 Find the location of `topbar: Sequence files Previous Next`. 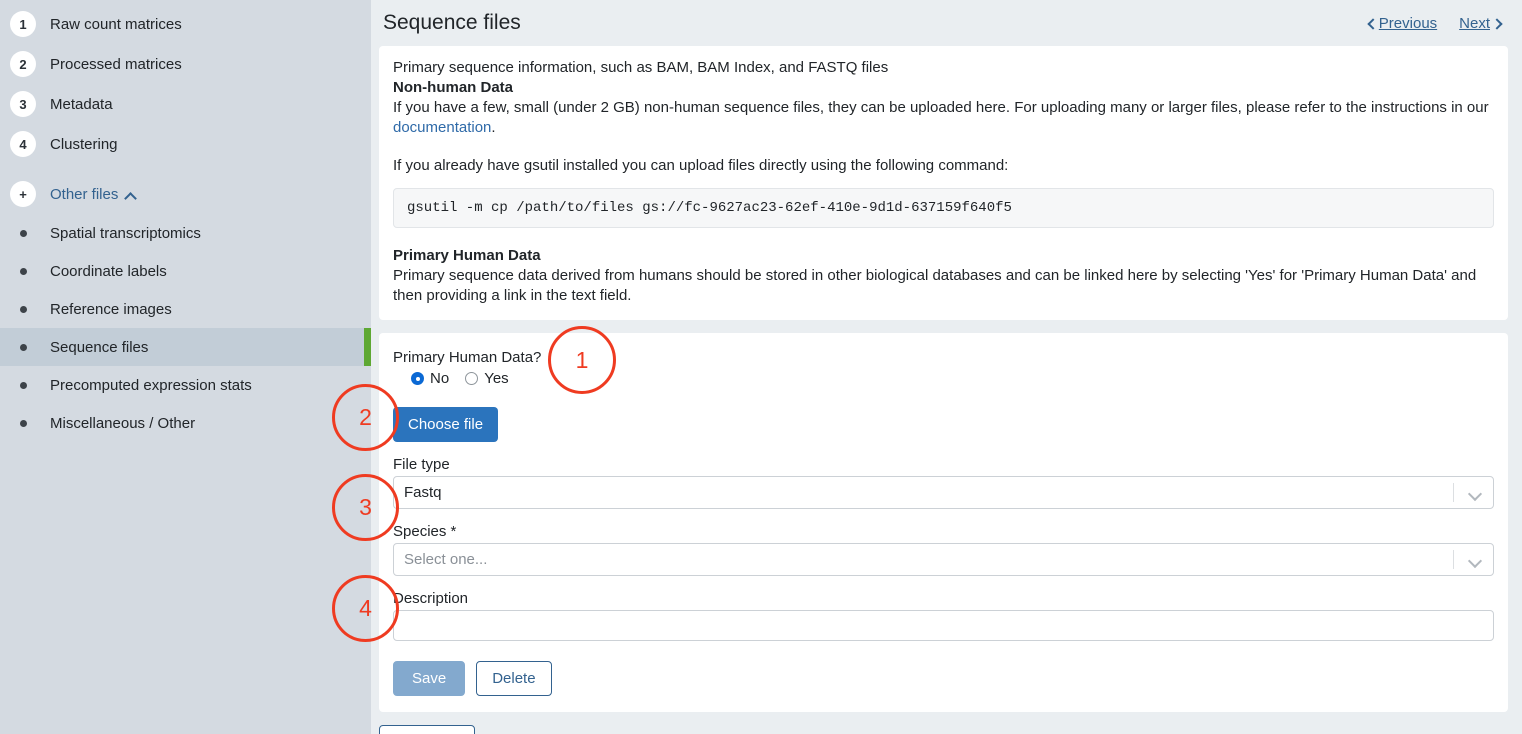

topbar: Sequence files Previous Next is located at coordinates (946, 23).